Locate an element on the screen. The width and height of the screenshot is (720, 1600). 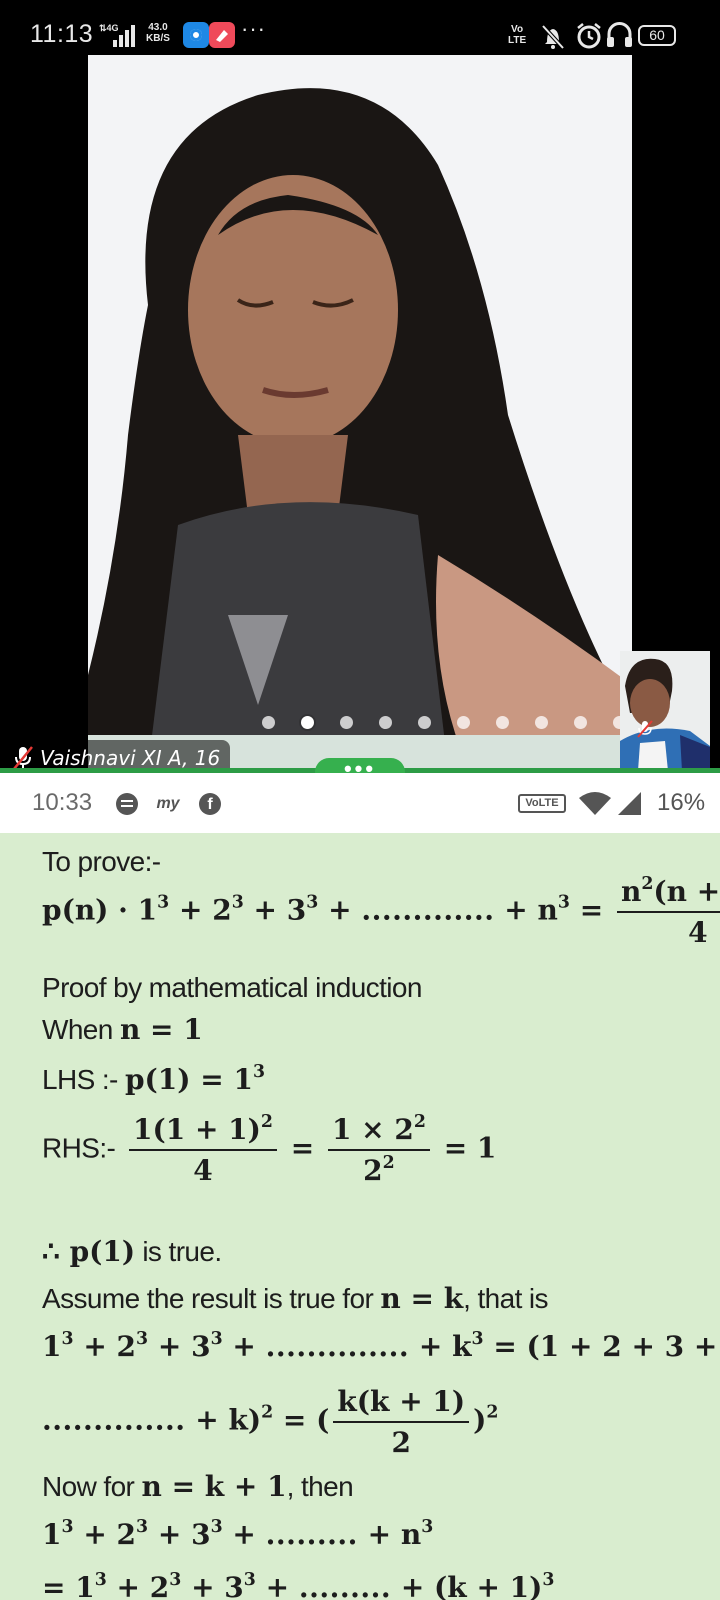
shared-status-time: 10:33 is located at coordinates (62, 802).